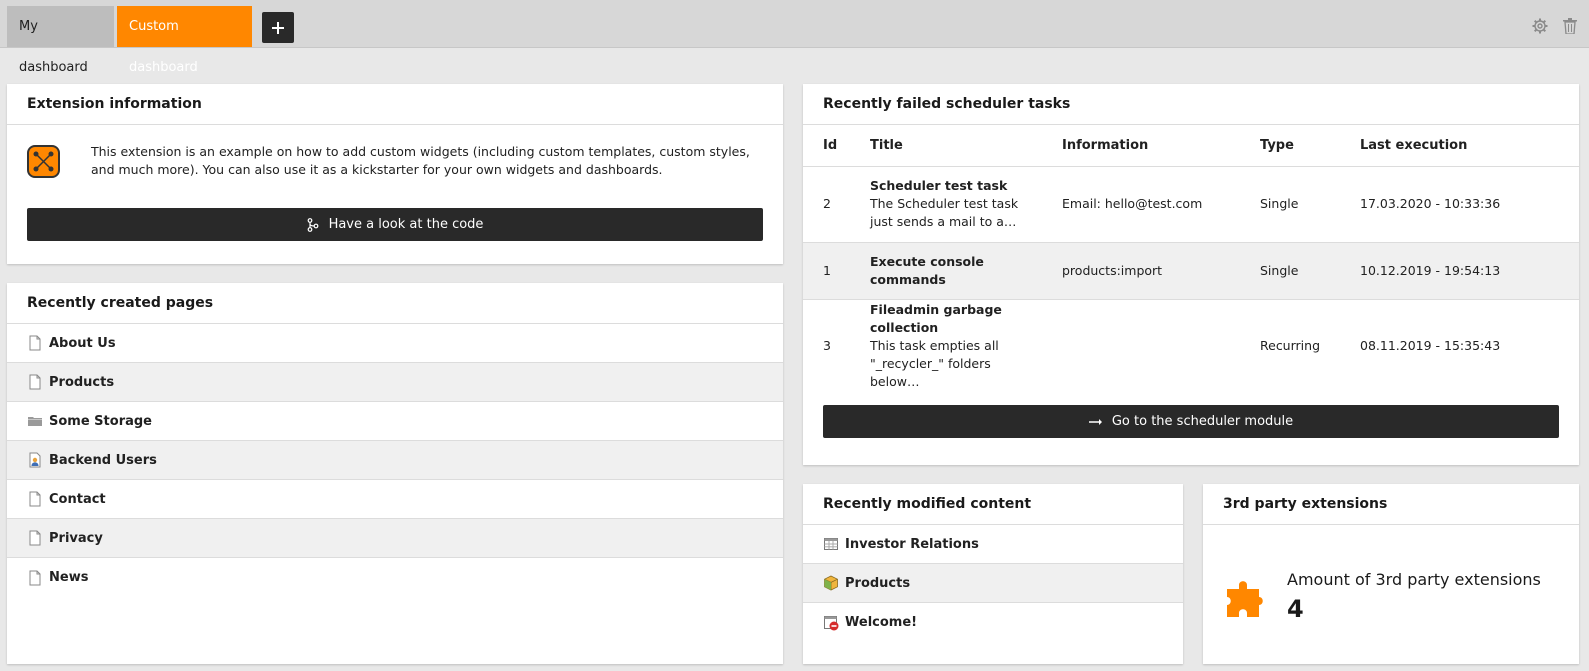 This screenshot has width=1589, height=671. I want to click on widget-title: Recently failed scheduler tasks, so click(1191, 104).